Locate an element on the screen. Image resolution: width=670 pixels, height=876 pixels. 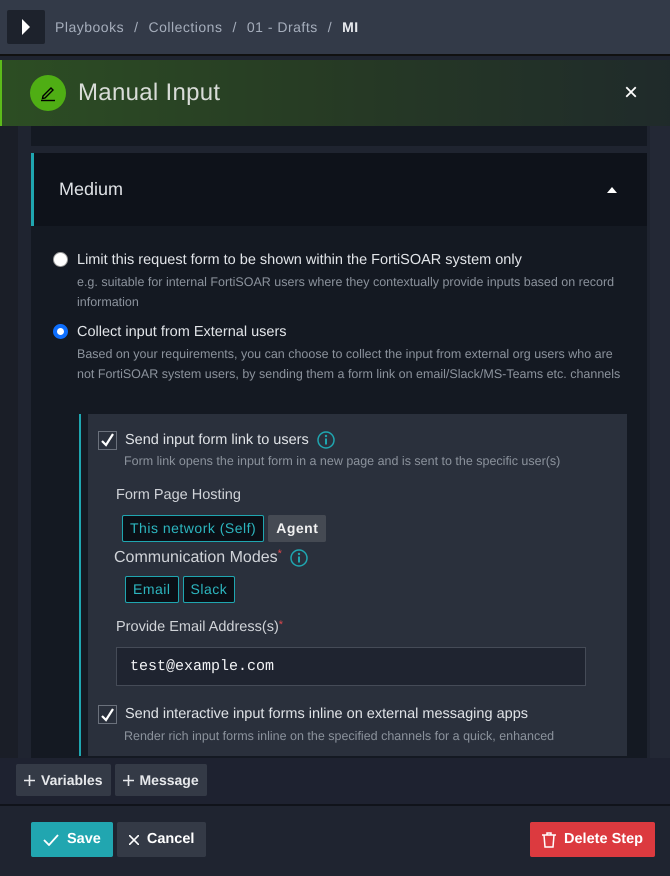
breadcrumb-link: Playbooks is located at coordinates (89, 27).